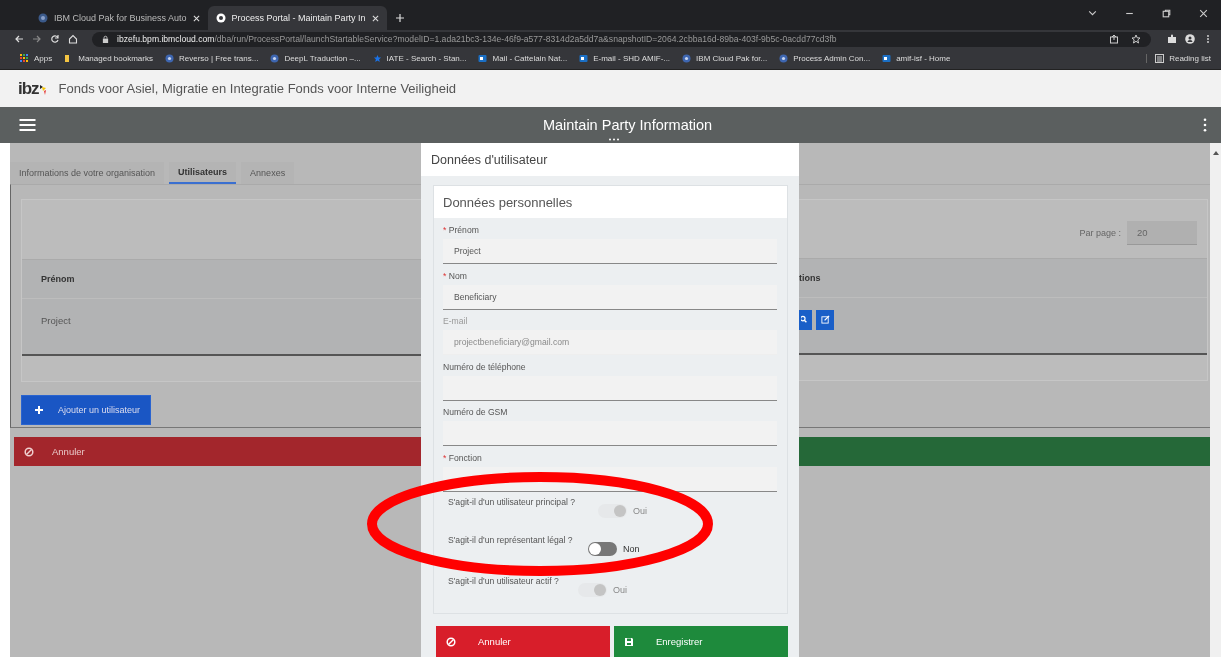  What do you see at coordinates (399, 18) in the screenshot?
I see `new-tab-icon` at bounding box center [399, 18].